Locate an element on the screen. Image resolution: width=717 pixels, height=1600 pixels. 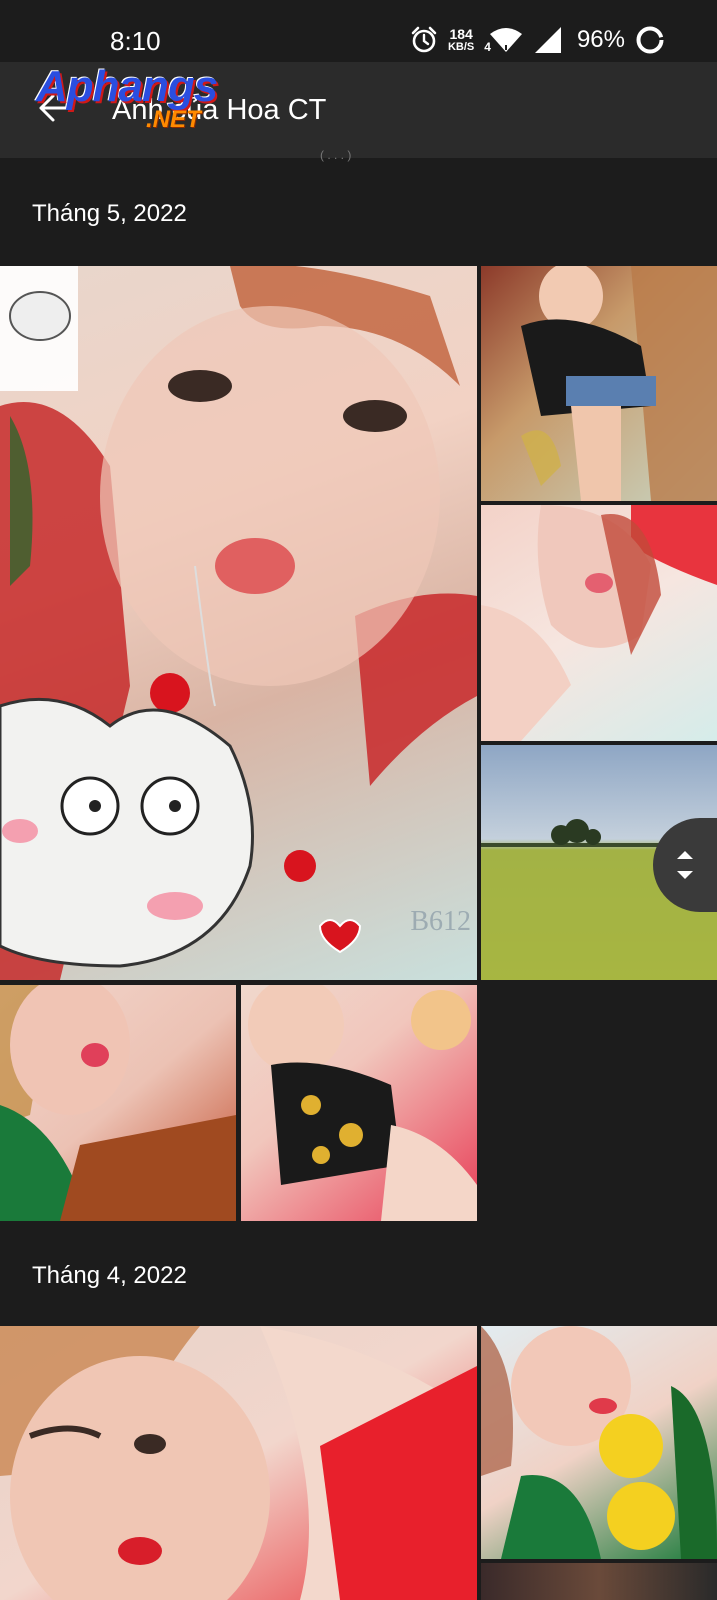
net-speed: 184 KB/S is located at coordinates (461, 40).